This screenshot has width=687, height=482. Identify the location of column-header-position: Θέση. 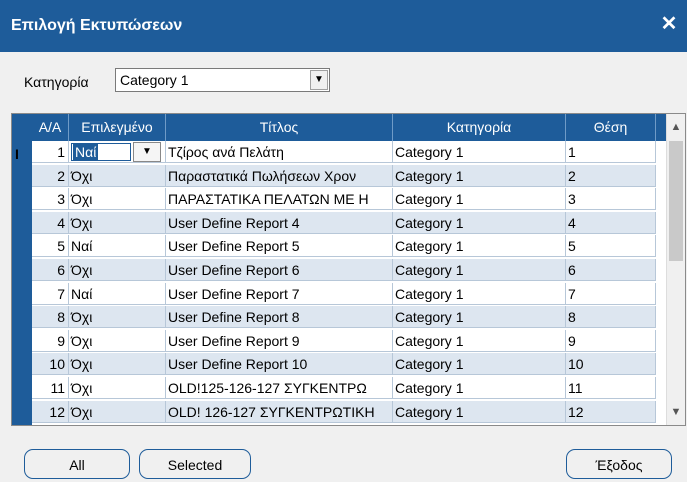
(611, 127).